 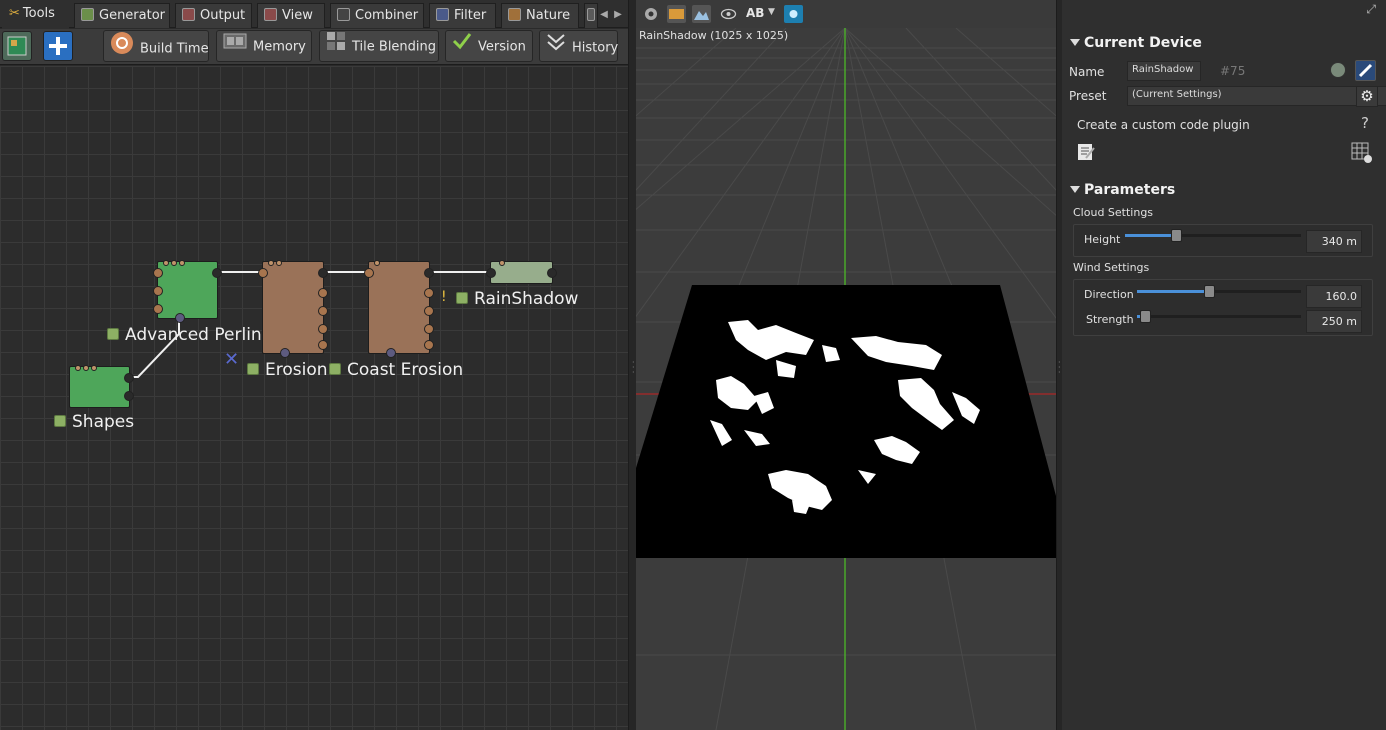 What do you see at coordinates (604, 15) in the screenshot?
I see `tab-scroll-left-icon: ◀` at bounding box center [604, 15].